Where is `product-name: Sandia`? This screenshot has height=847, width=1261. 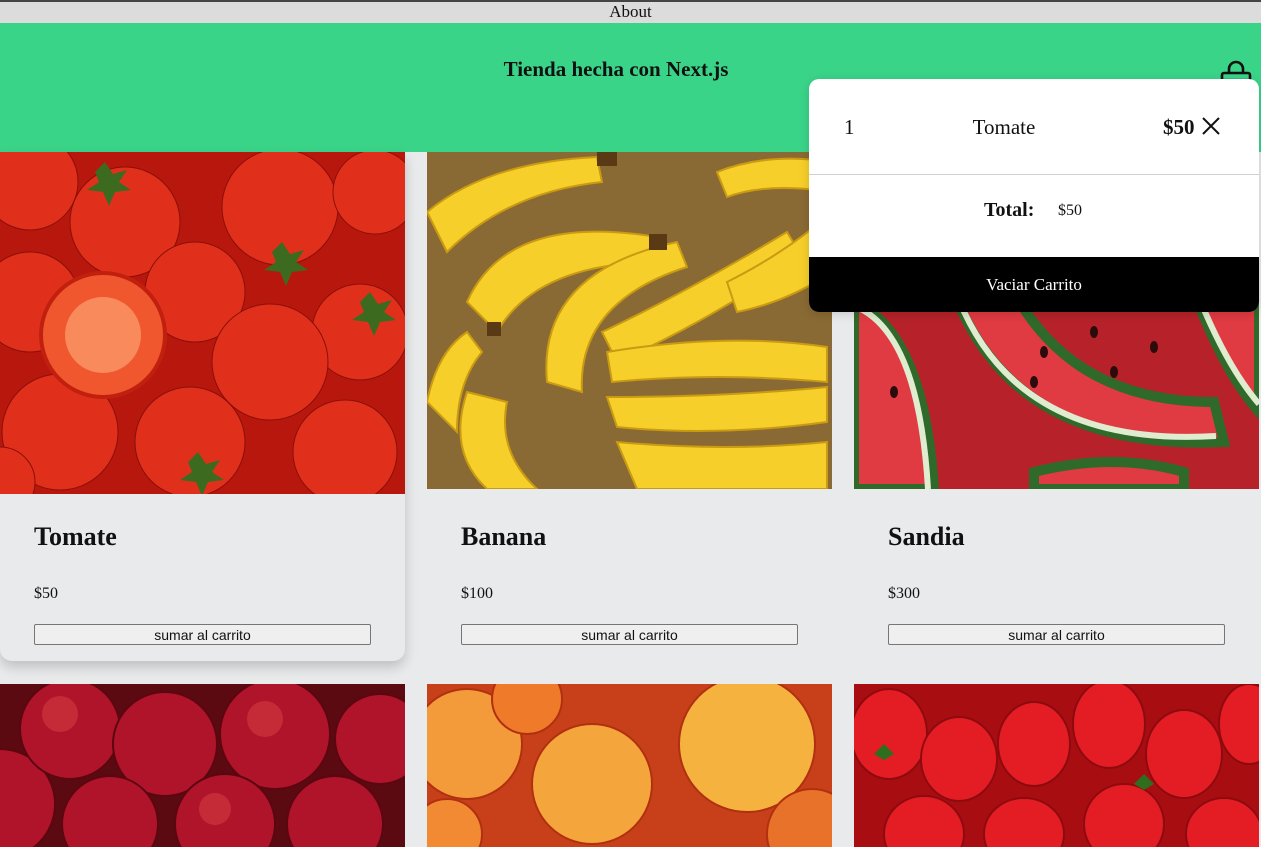
product-name: Sandia is located at coordinates (926, 536).